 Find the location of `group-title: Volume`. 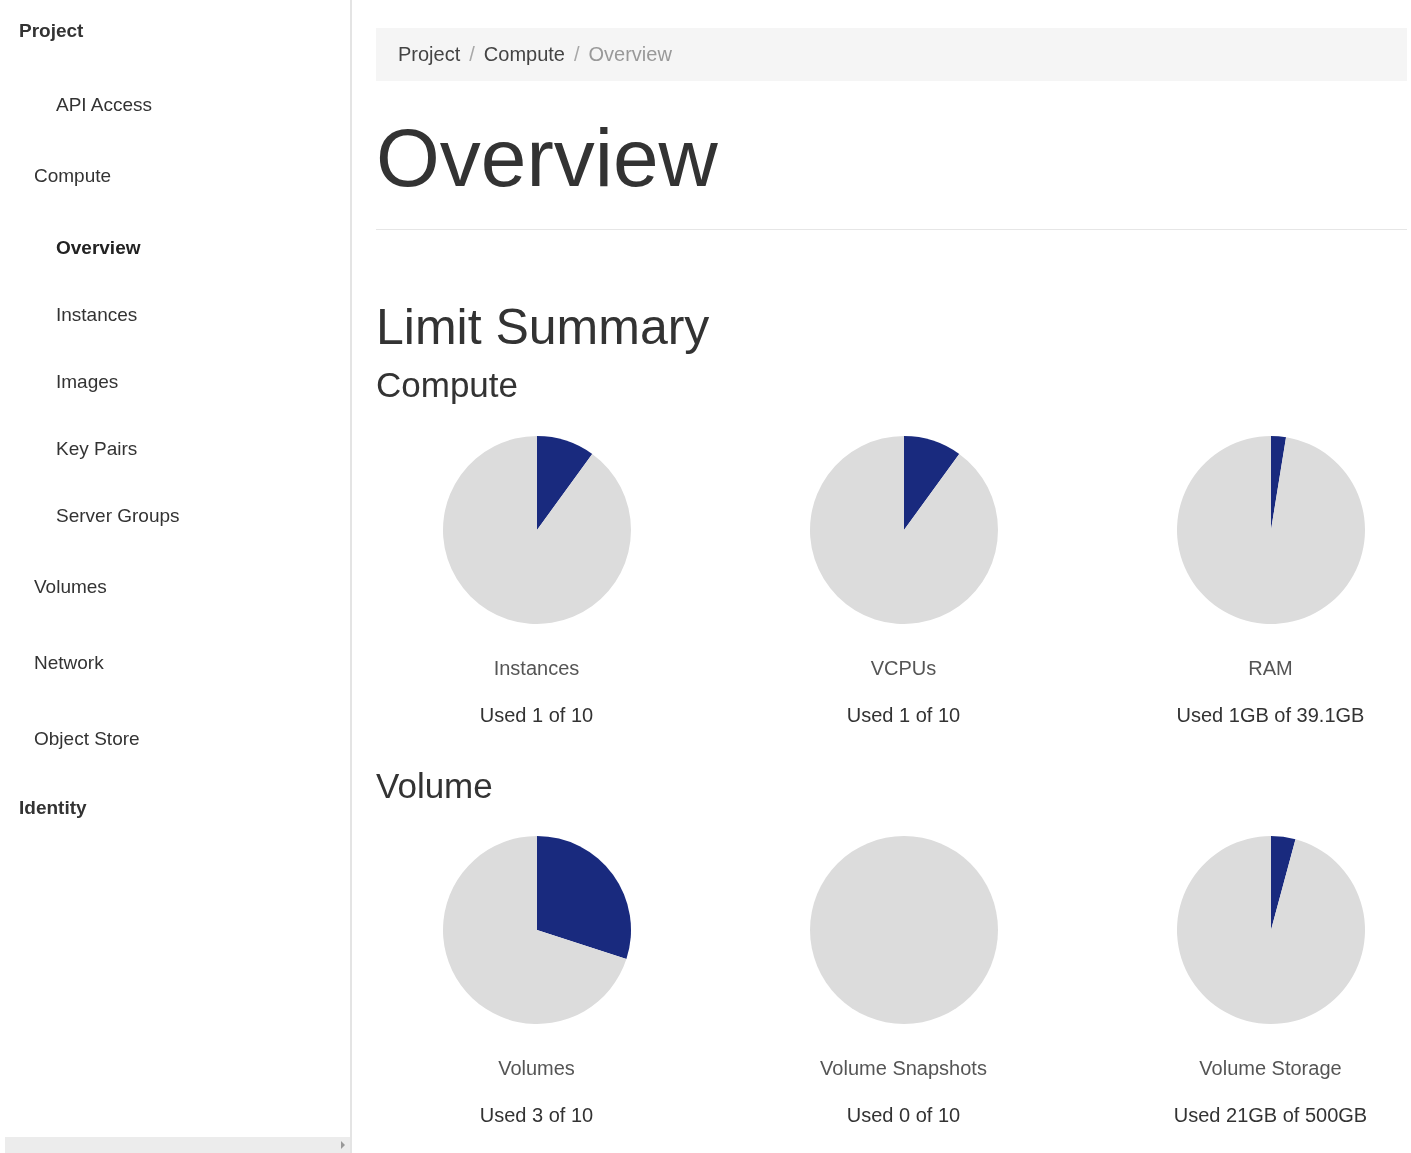

group-title: Volume is located at coordinates (435, 785).